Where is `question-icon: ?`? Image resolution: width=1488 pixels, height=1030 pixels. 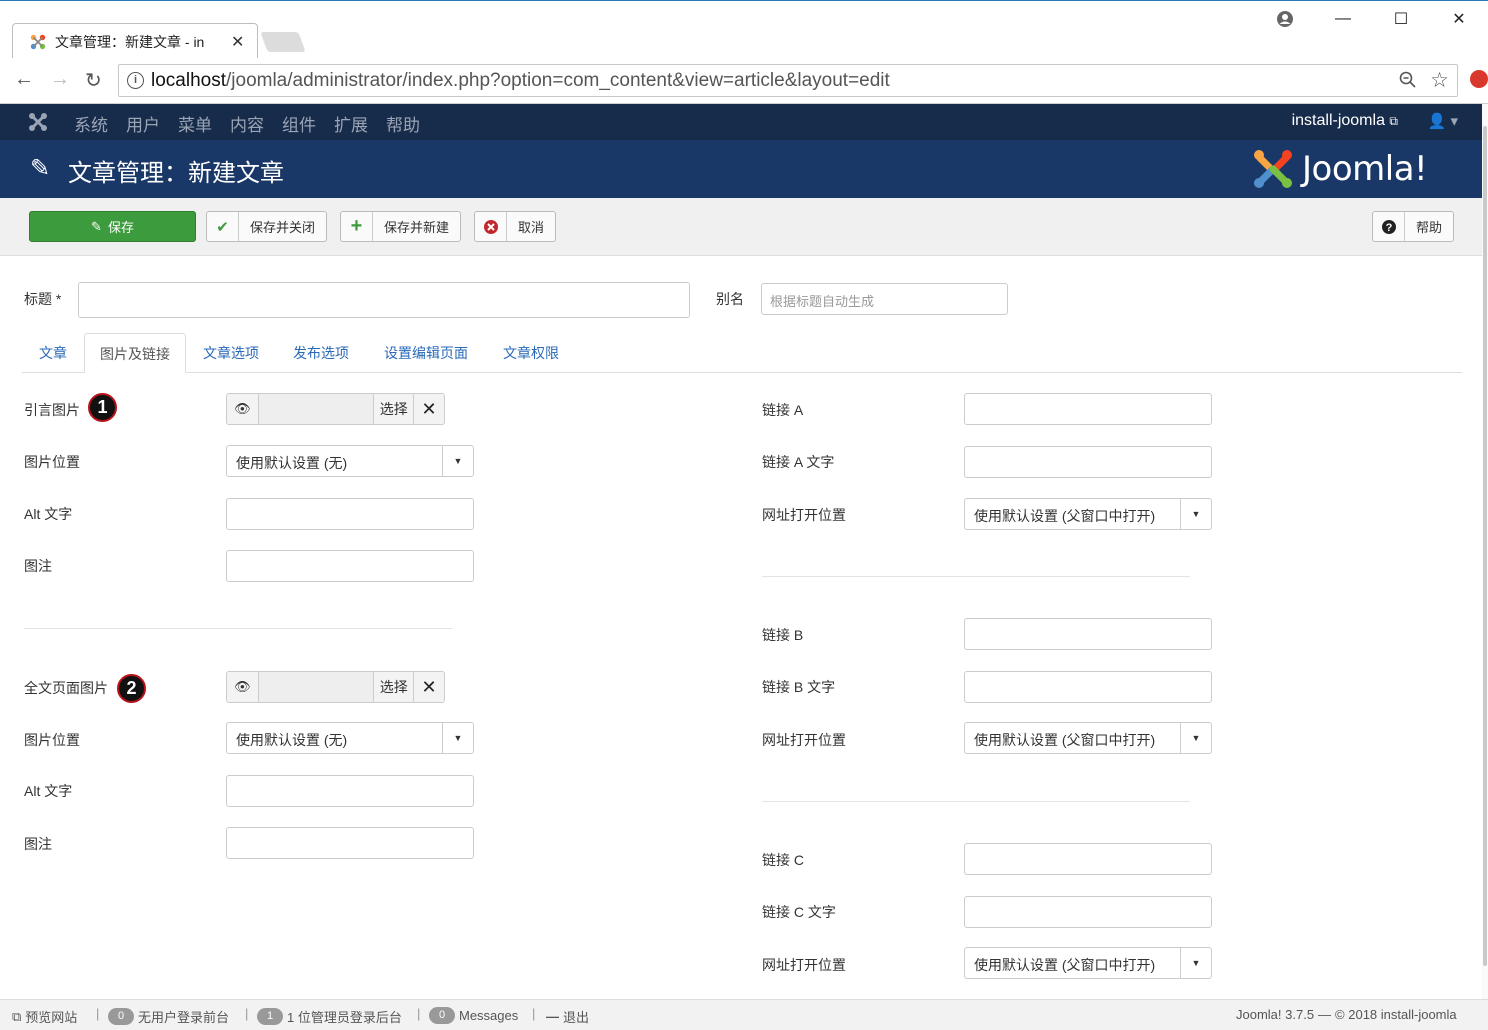
question-icon: ? is located at coordinates (1389, 226).